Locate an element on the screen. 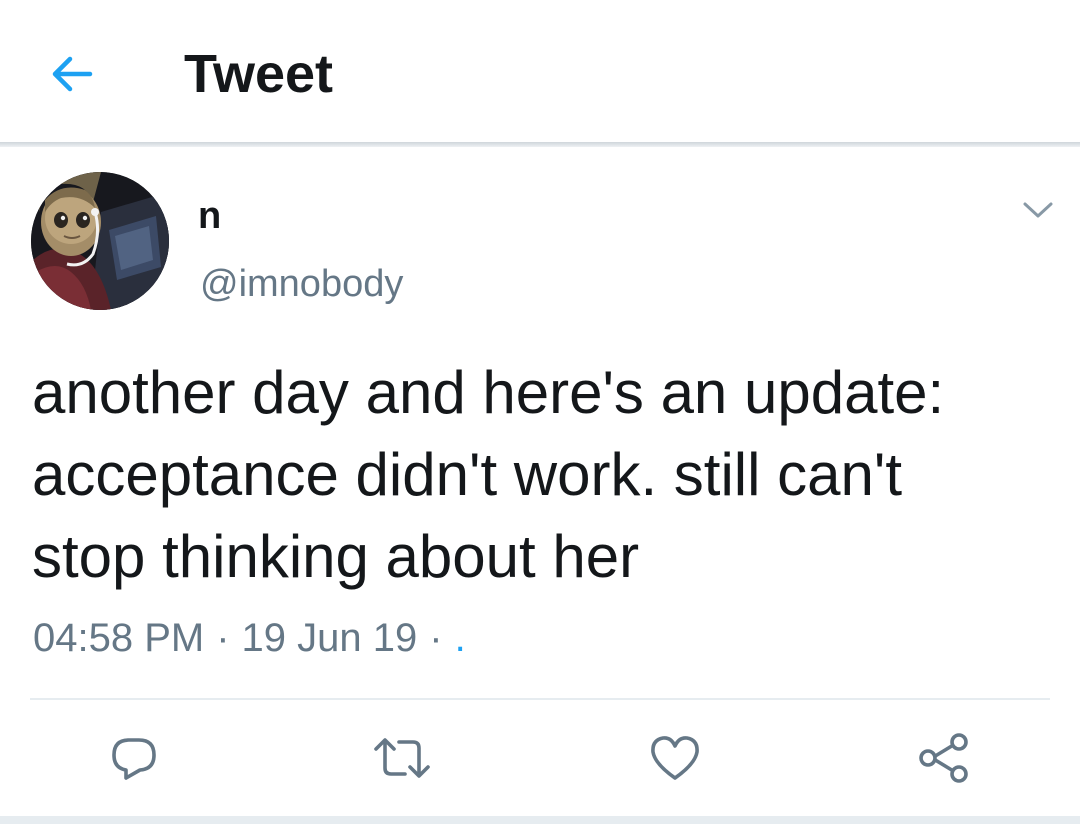 This screenshot has height=824, width=1080. tweet-menu-button is located at coordinates (1038, 210).